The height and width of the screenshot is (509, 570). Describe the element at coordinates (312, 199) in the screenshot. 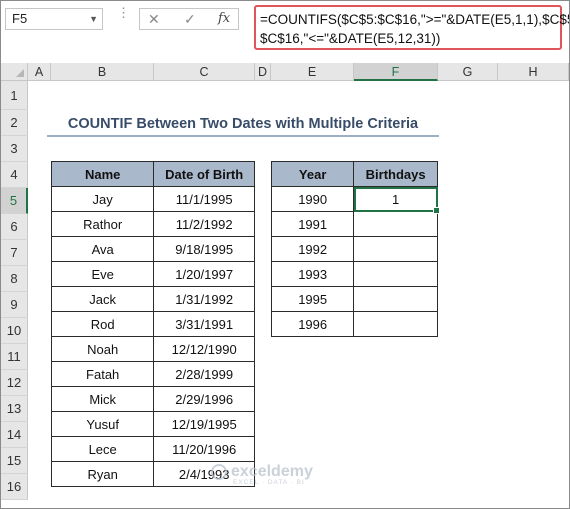

I see `year-cell: 1990` at that location.